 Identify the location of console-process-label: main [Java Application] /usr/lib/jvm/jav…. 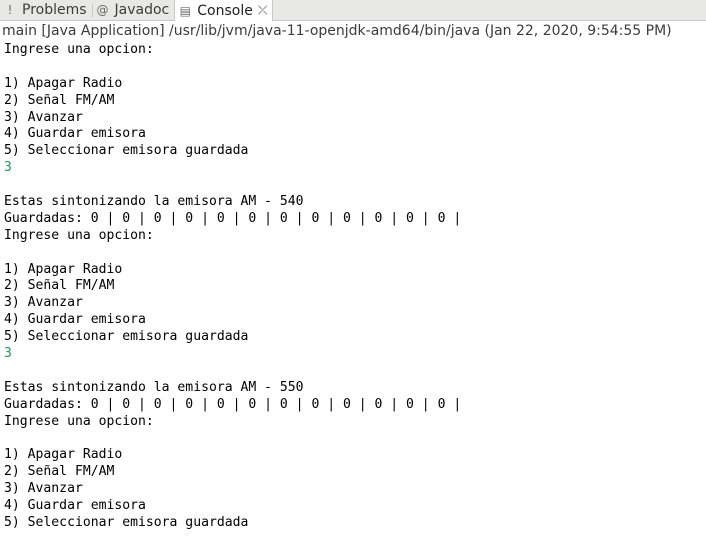
(337, 31).